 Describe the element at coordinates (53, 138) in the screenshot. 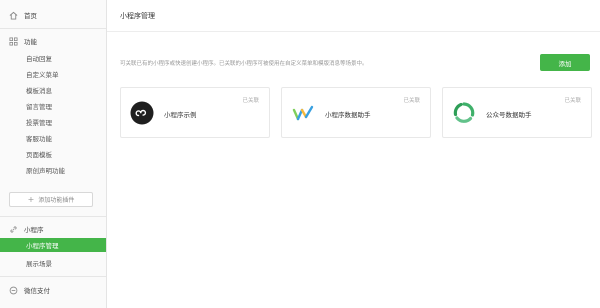

I see `sidebar-item-customer-service: 客服功能` at that location.